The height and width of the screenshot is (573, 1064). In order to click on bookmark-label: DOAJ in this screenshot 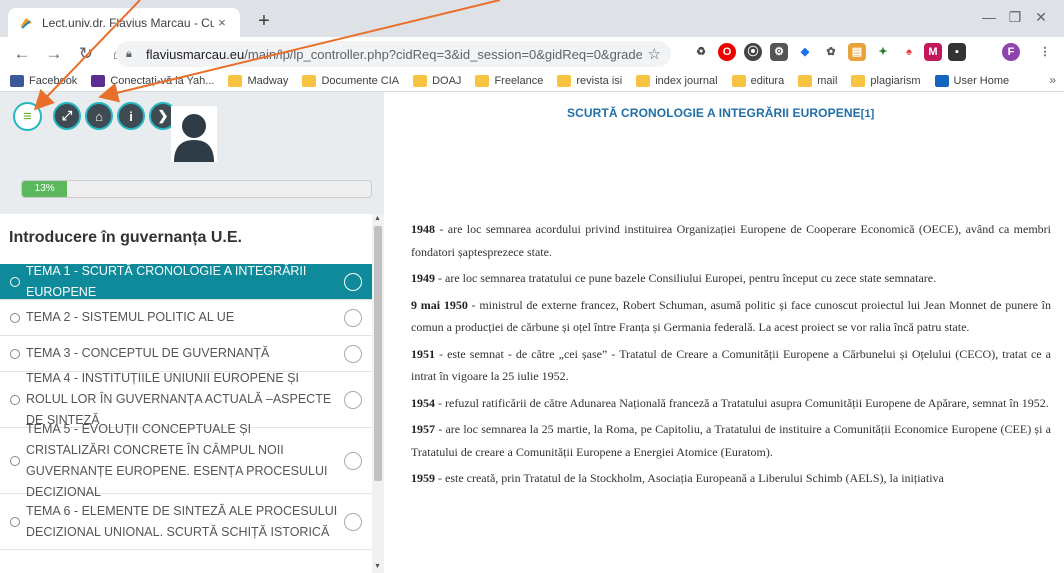, I will do `click(447, 80)`.